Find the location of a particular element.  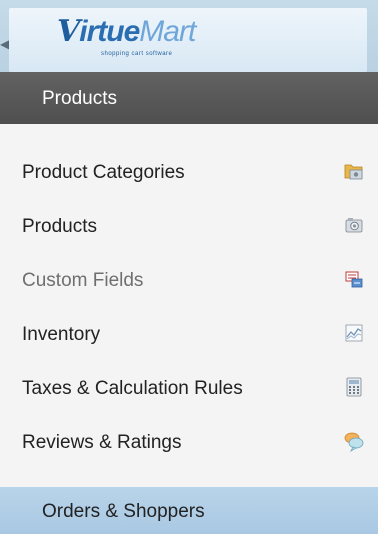

sidebar-header: ◀ VirtueMart shopping cart software is located at coordinates (189, 36).